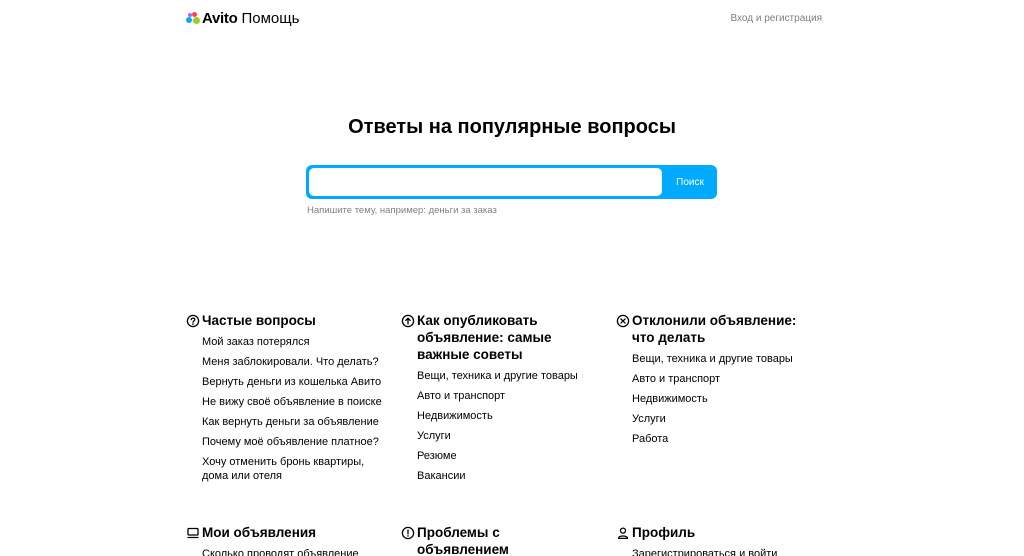 The height and width of the screenshot is (556, 1024). I want to click on section-header: Проблемы с объявлением, so click(501, 540).